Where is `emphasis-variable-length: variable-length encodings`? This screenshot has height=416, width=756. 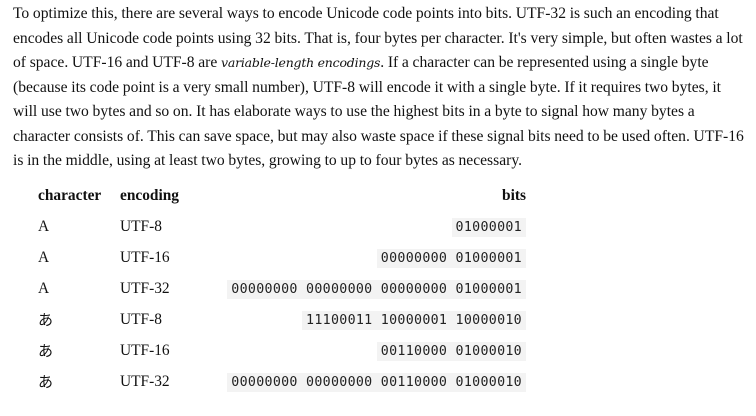
emphasis-variable-length: variable-length encodings is located at coordinates (300, 62).